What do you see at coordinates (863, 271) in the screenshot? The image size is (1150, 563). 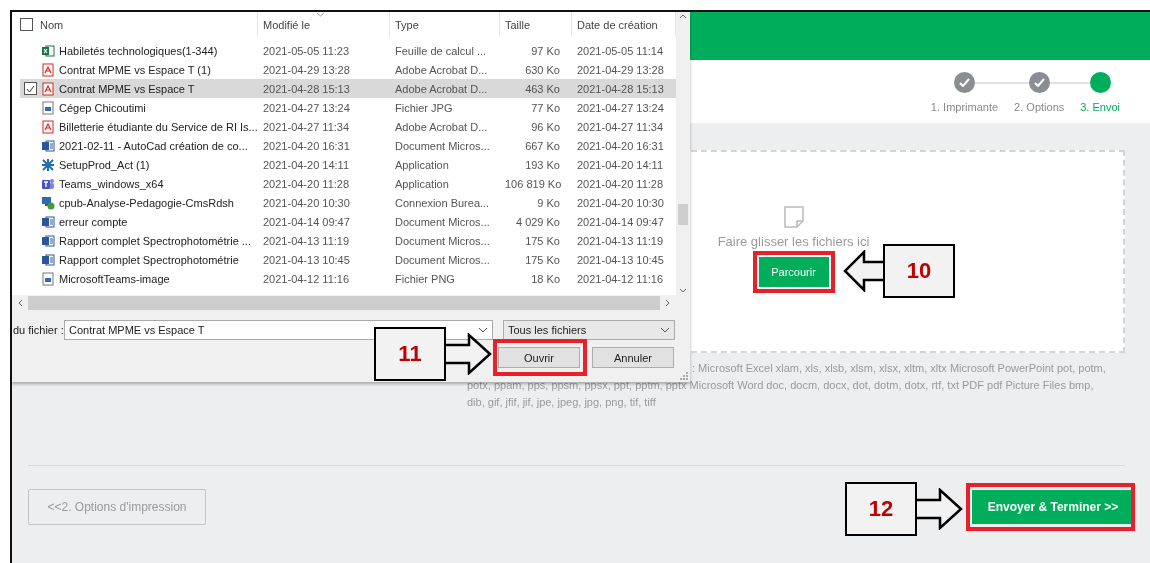 I see `callout-arrow` at bounding box center [863, 271].